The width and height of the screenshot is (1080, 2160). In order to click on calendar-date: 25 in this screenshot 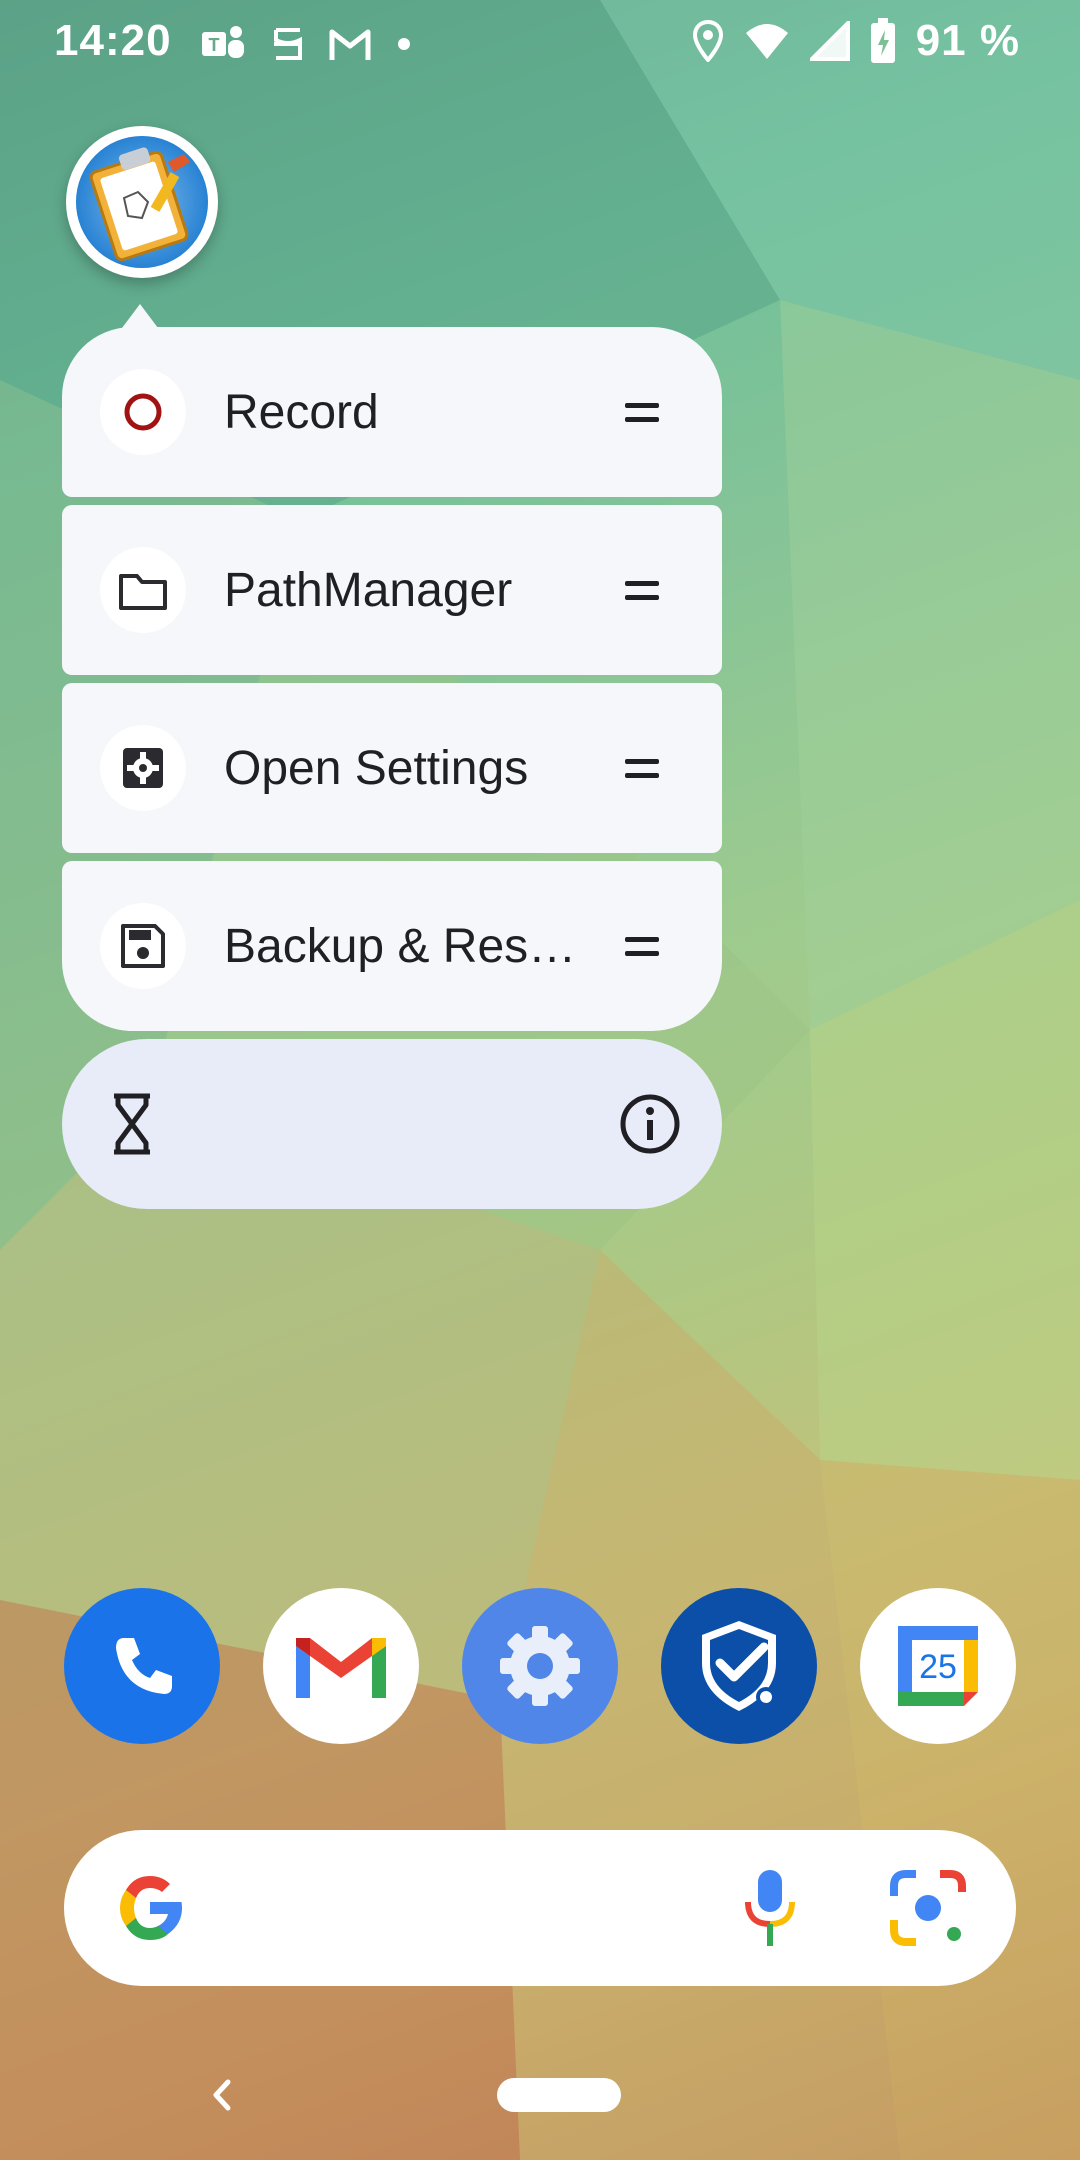, I will do `click(938, 1667)`.